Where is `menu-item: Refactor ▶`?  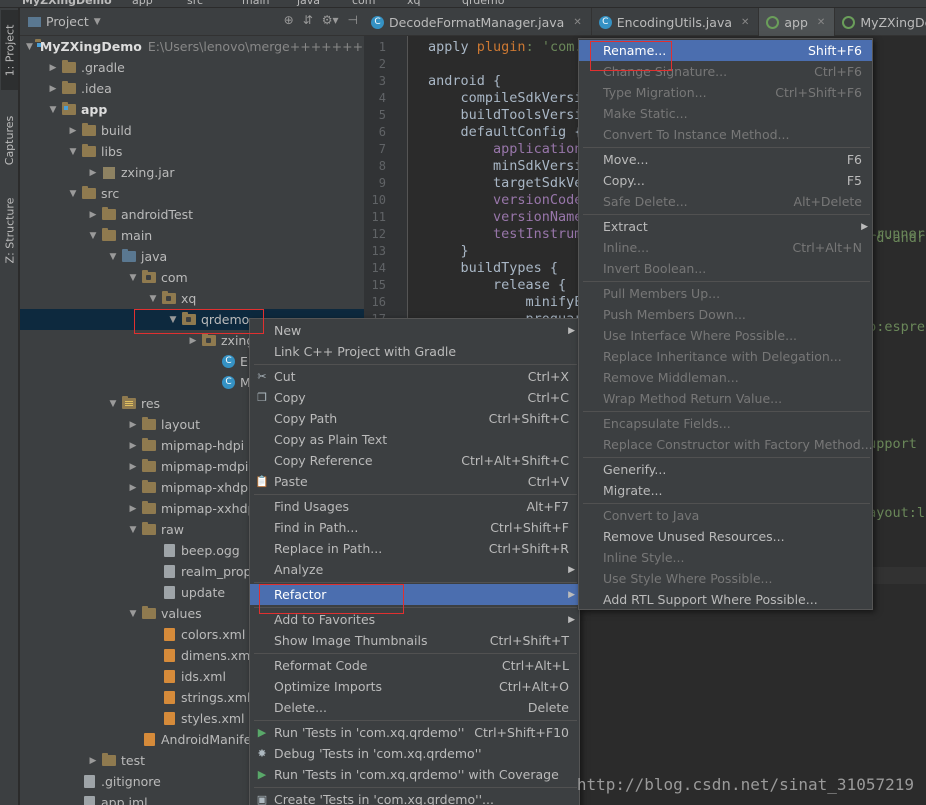 menu-item: Refactor ▶ is located at coordinates (414, 594).